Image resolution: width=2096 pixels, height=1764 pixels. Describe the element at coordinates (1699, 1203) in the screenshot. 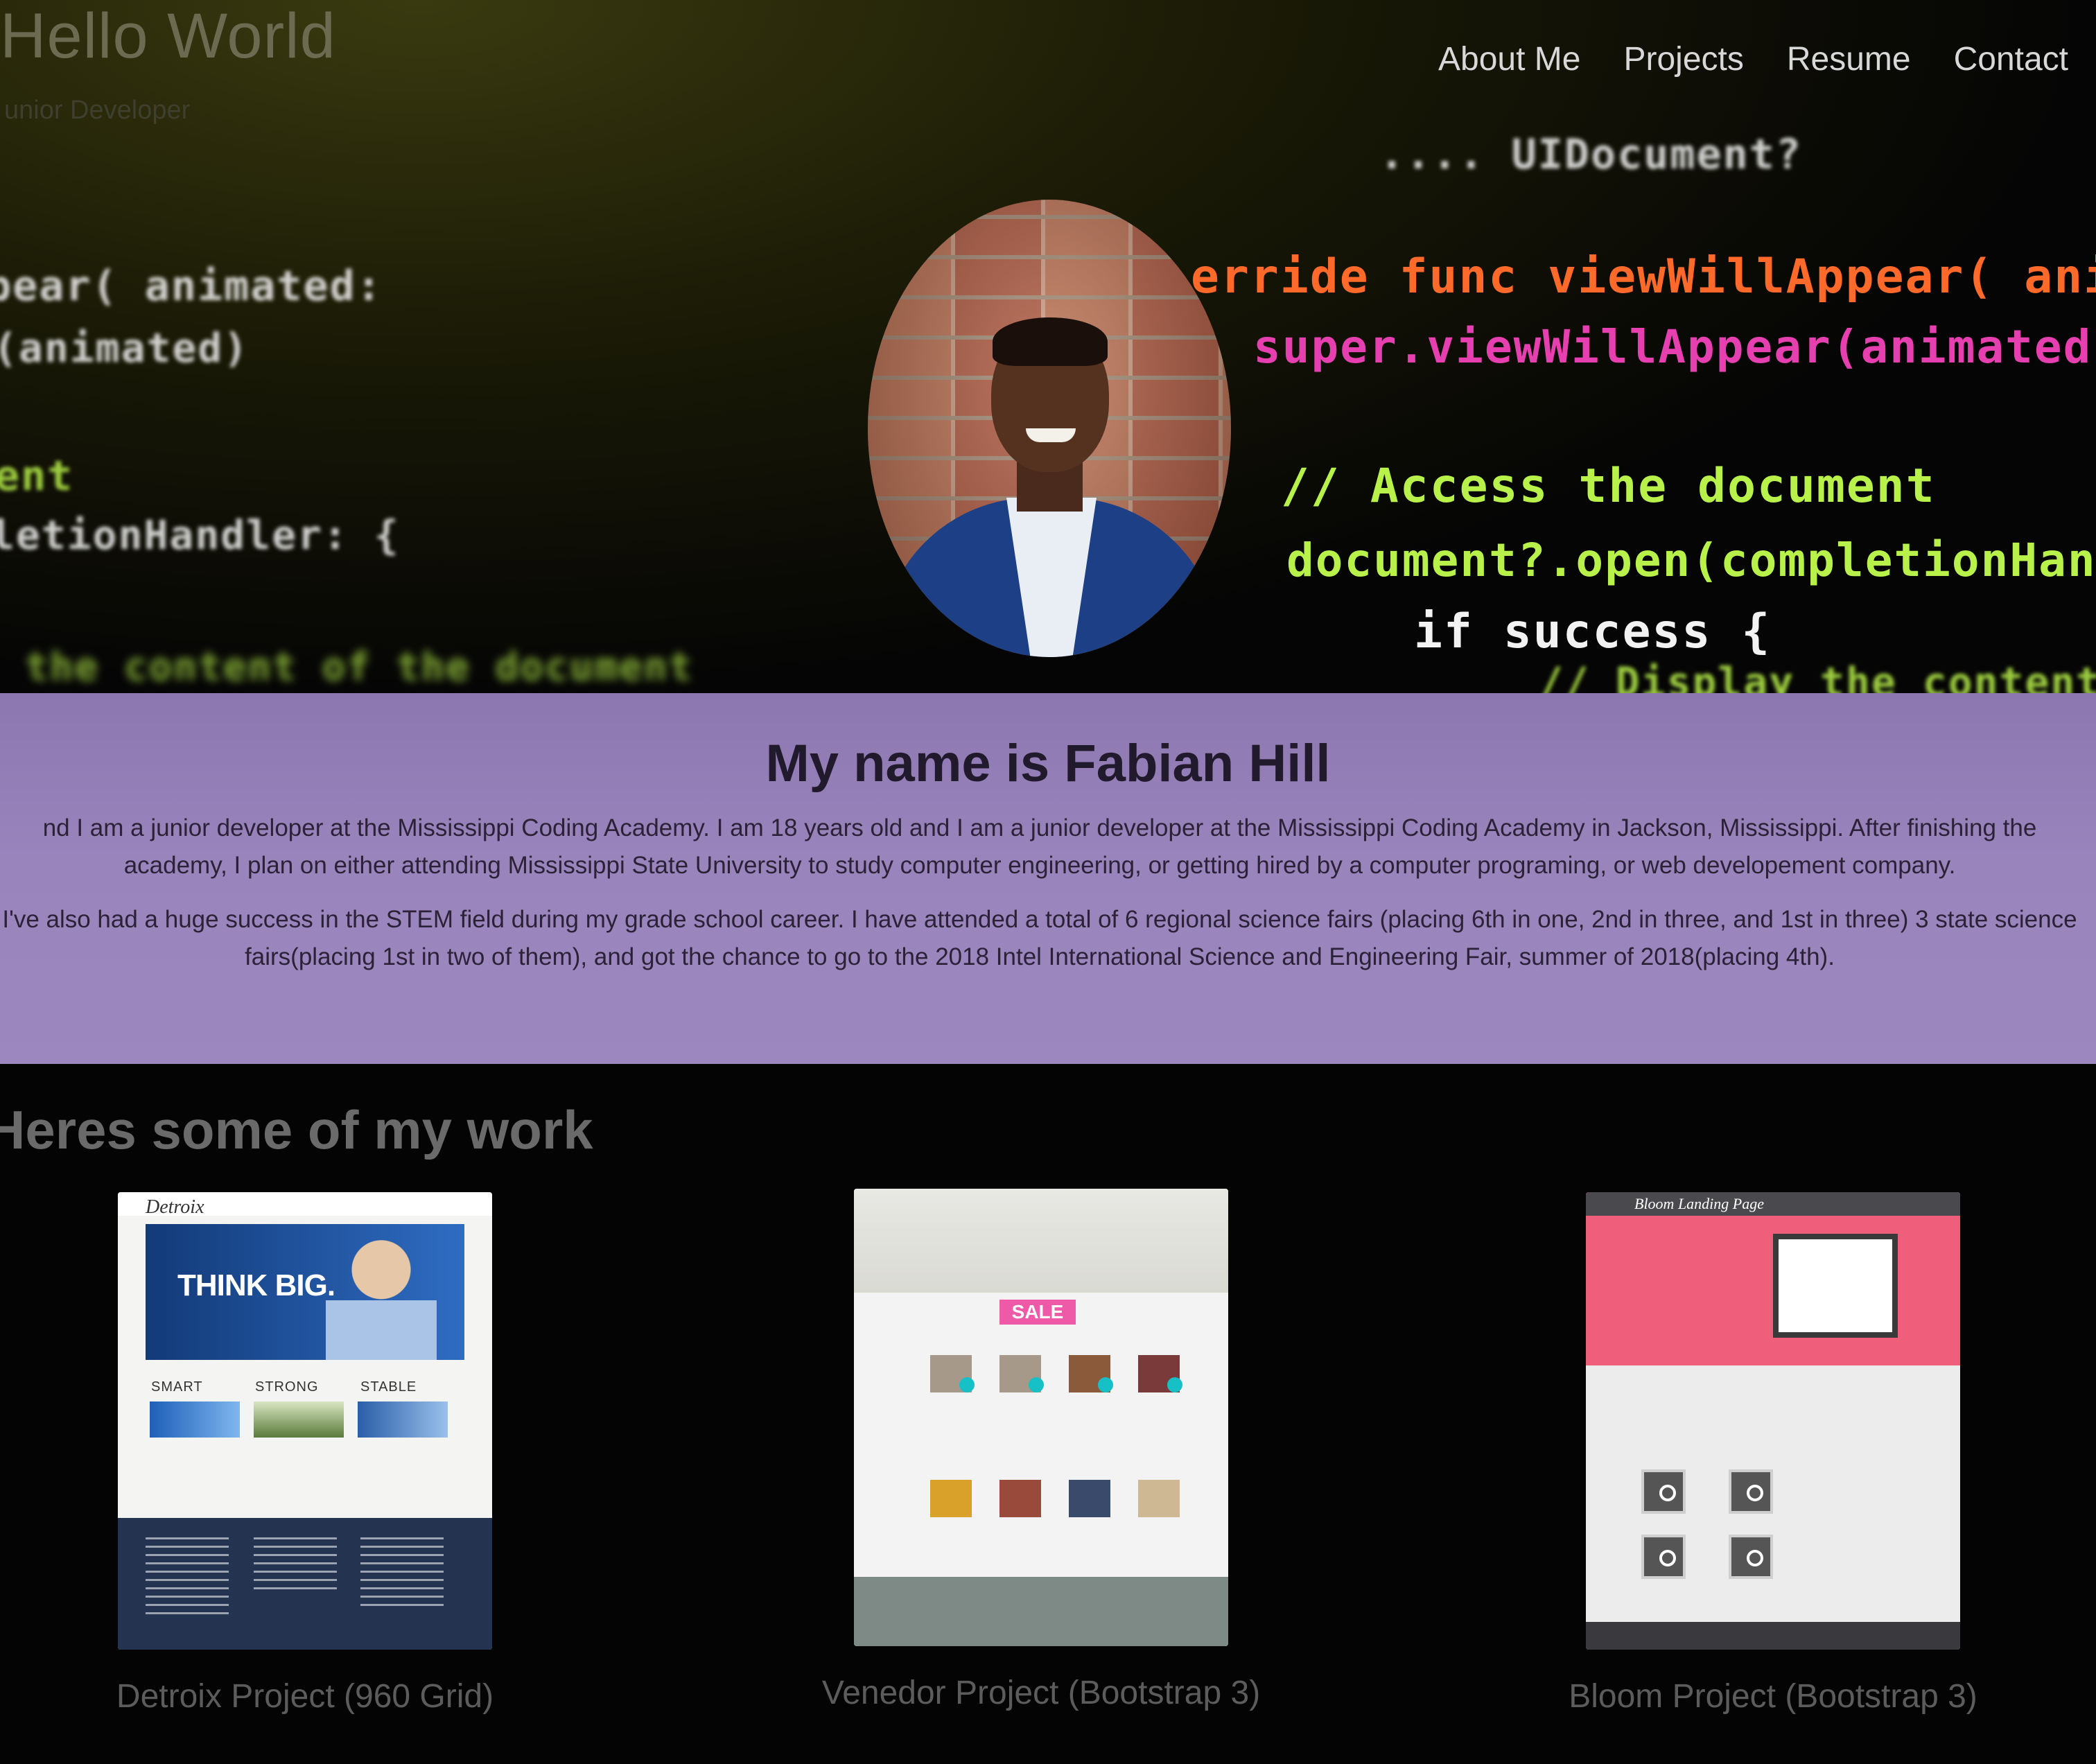

I see `bloom-logo: Bloom Landing Page` at that location.